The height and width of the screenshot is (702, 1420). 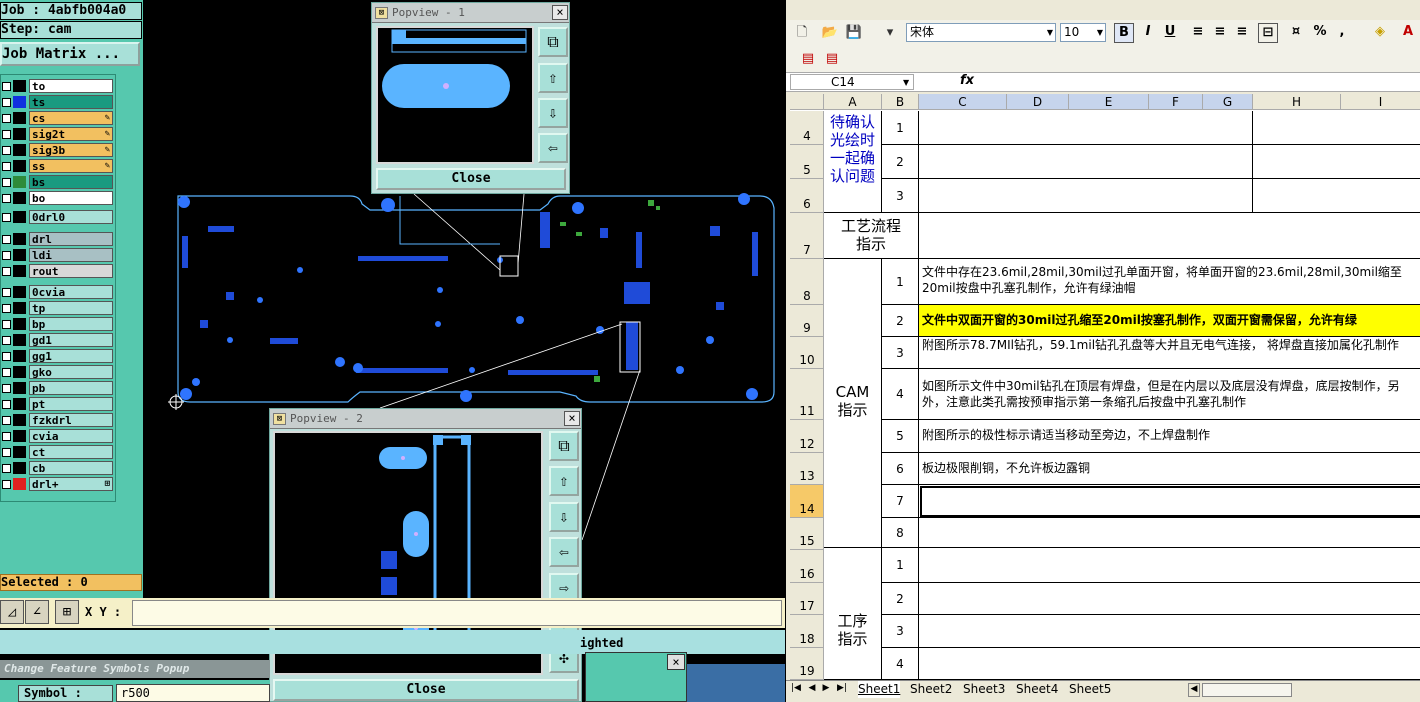 I want to click on italic-button: I, so click(x=1148, y=33).